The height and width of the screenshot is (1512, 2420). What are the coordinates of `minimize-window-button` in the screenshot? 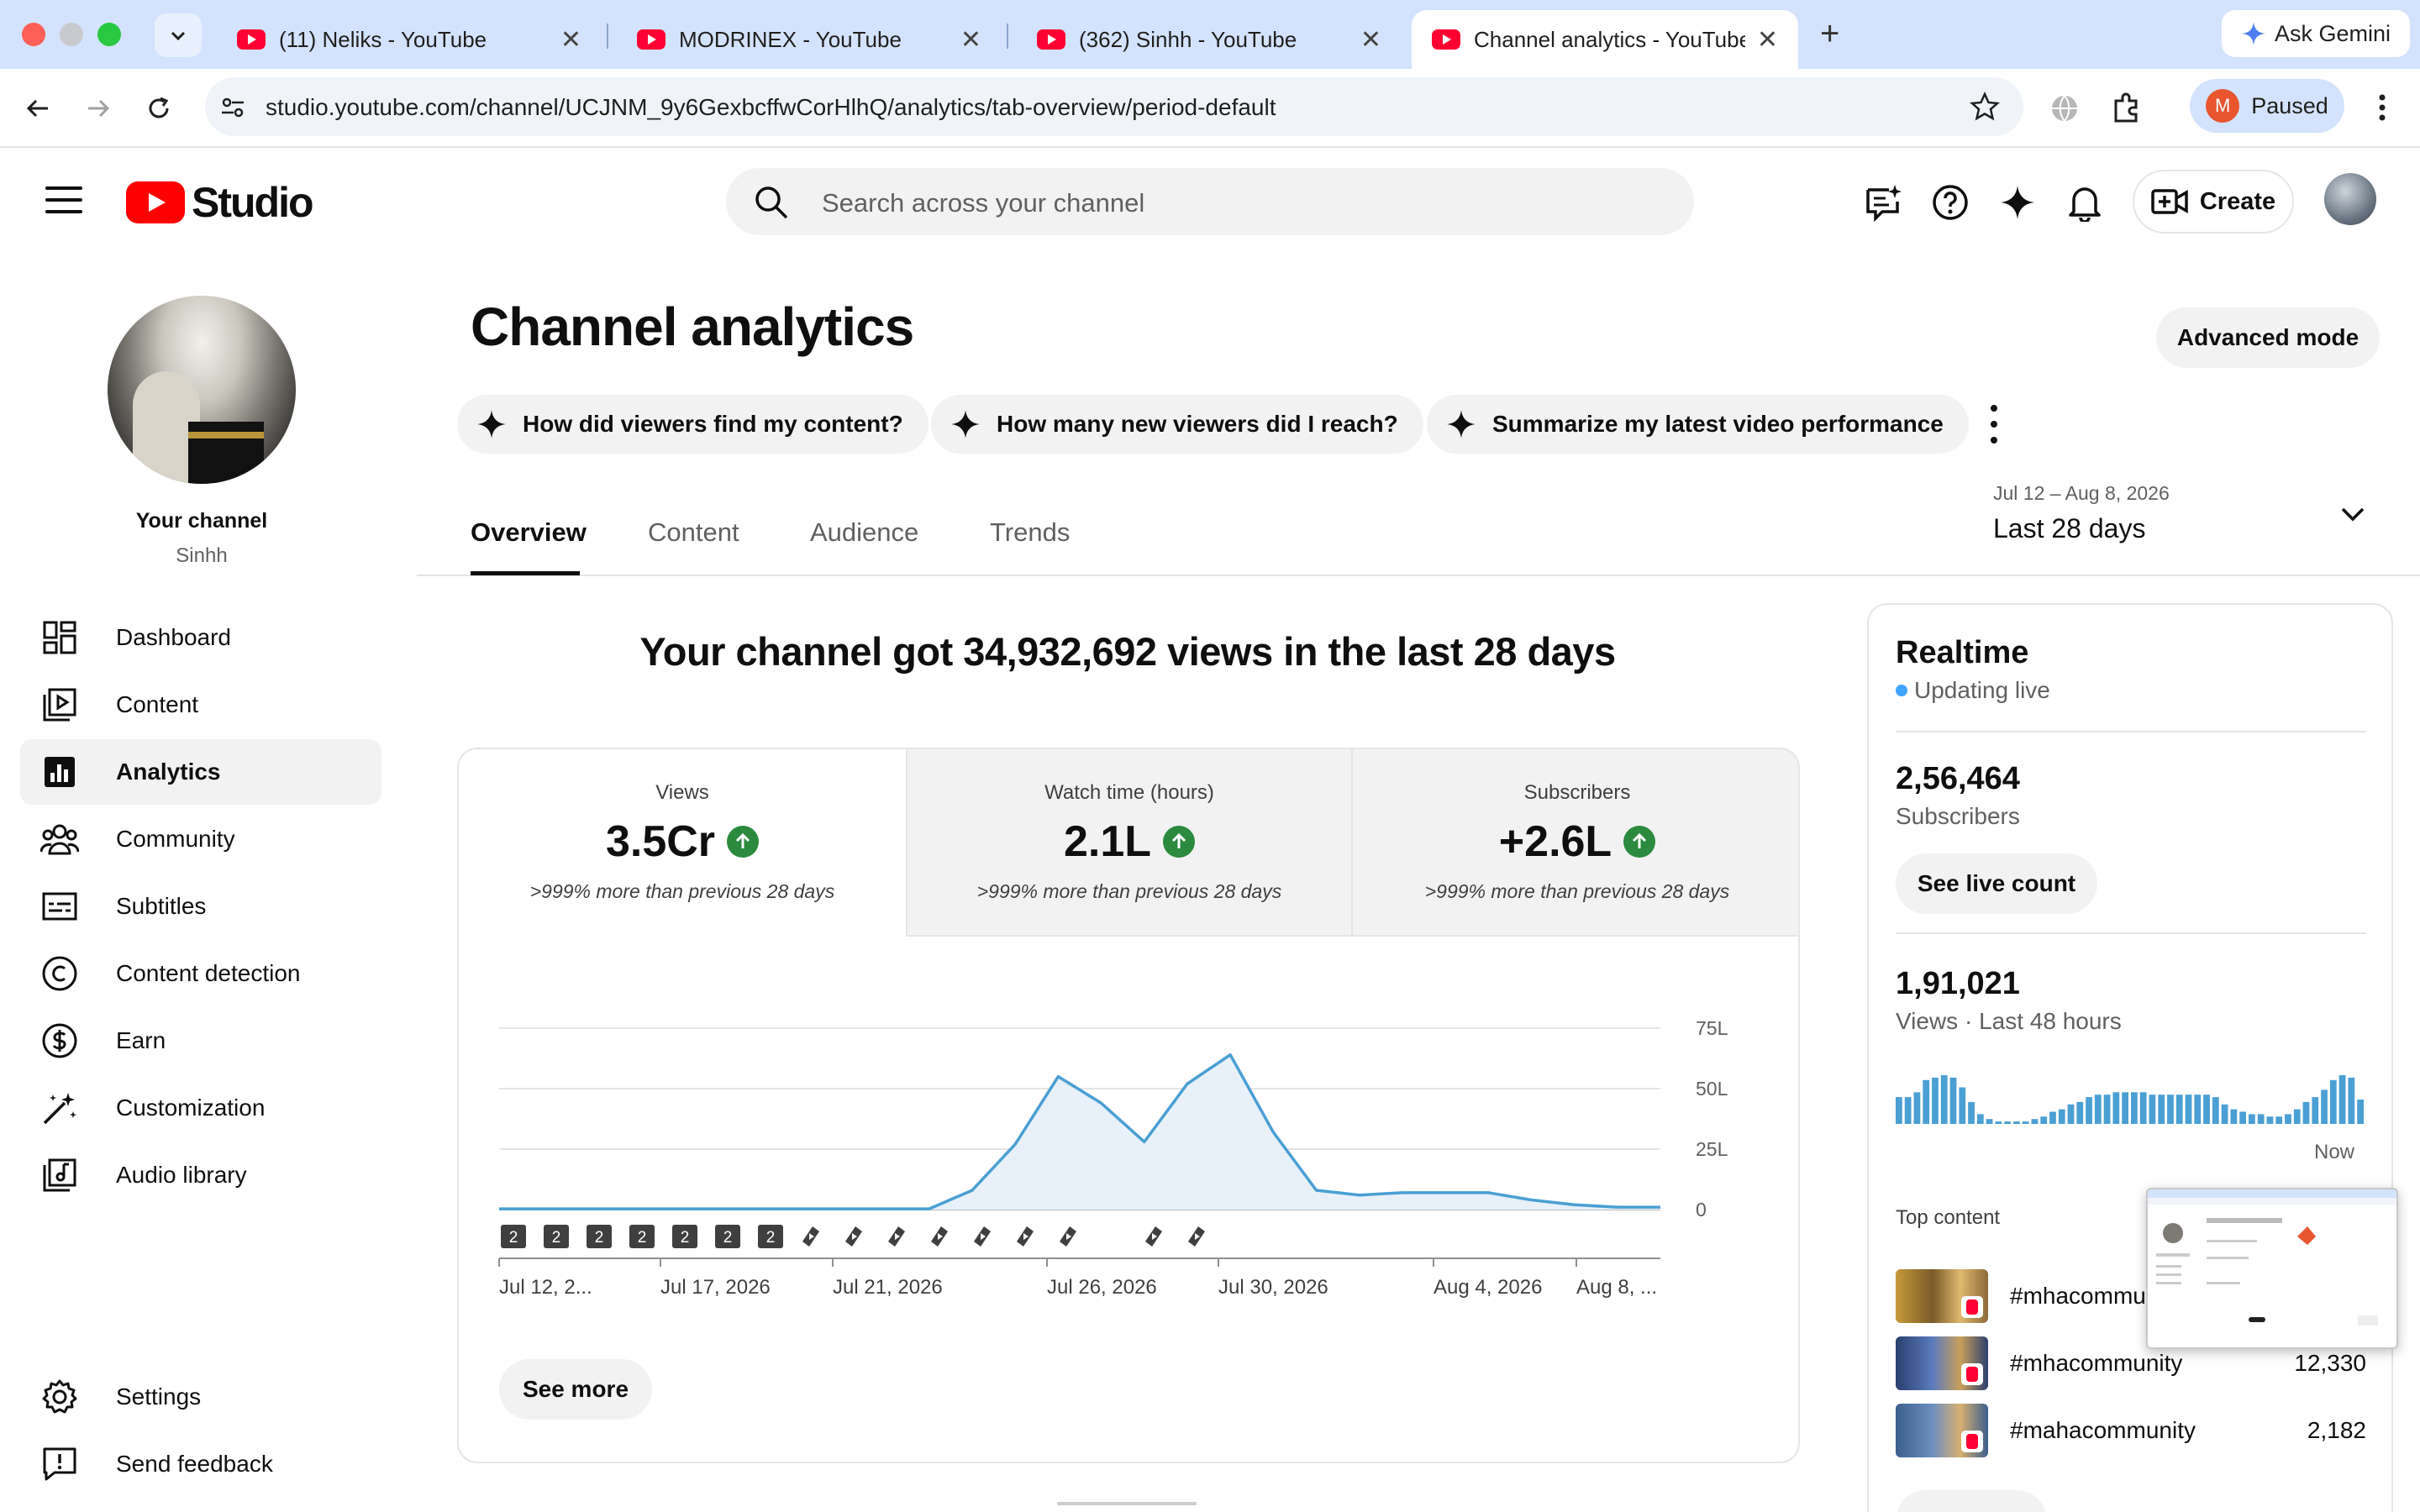 It's located at (71, 34).